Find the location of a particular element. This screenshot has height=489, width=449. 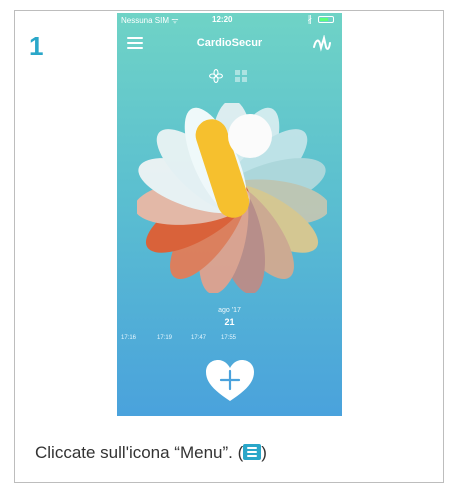

date-day: 21 is located at coordinates (229, 322).